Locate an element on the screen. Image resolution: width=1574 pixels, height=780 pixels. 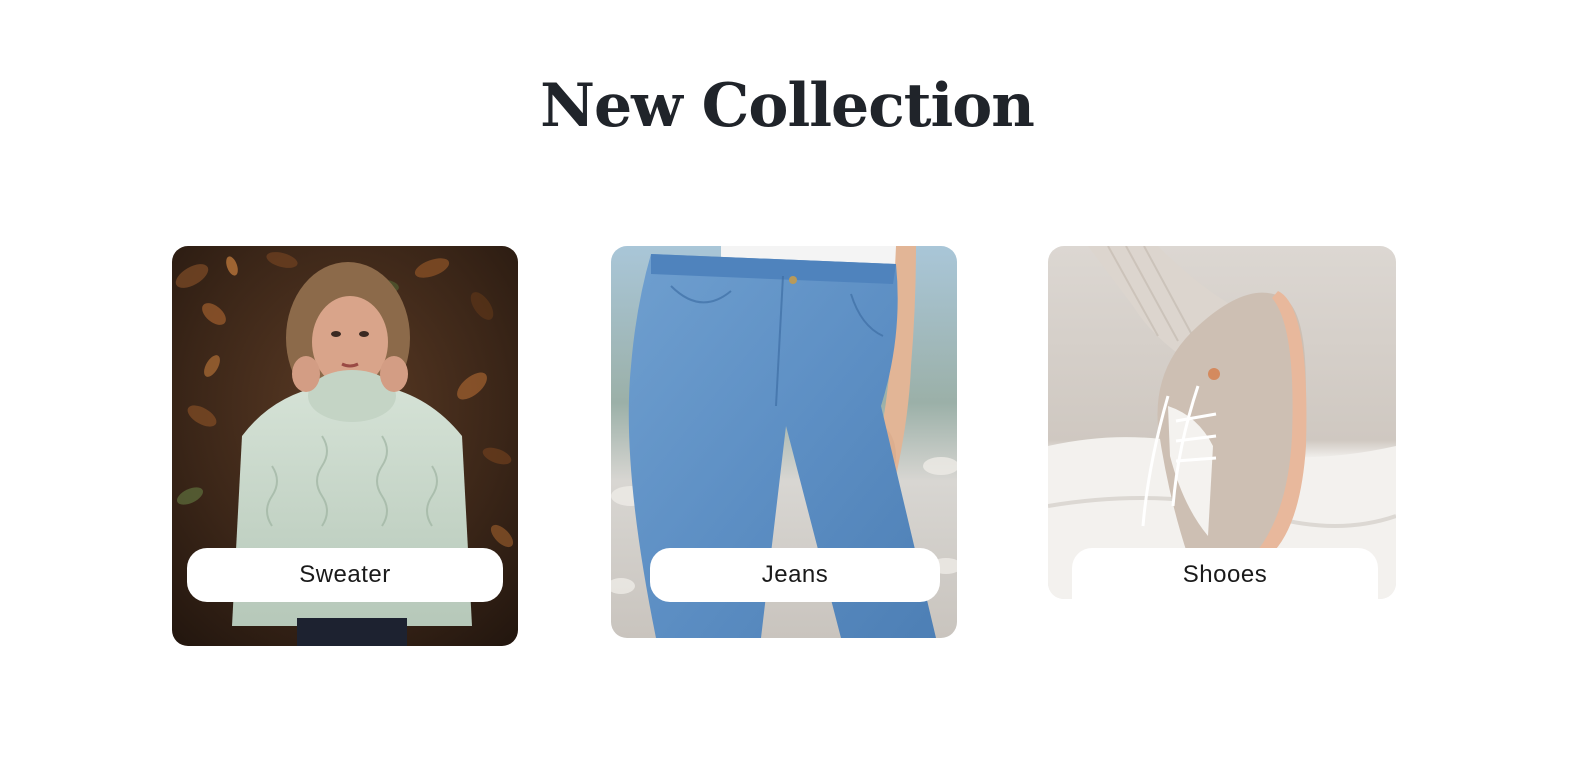
sneaker-photo is located at coordinates (1222, 422).